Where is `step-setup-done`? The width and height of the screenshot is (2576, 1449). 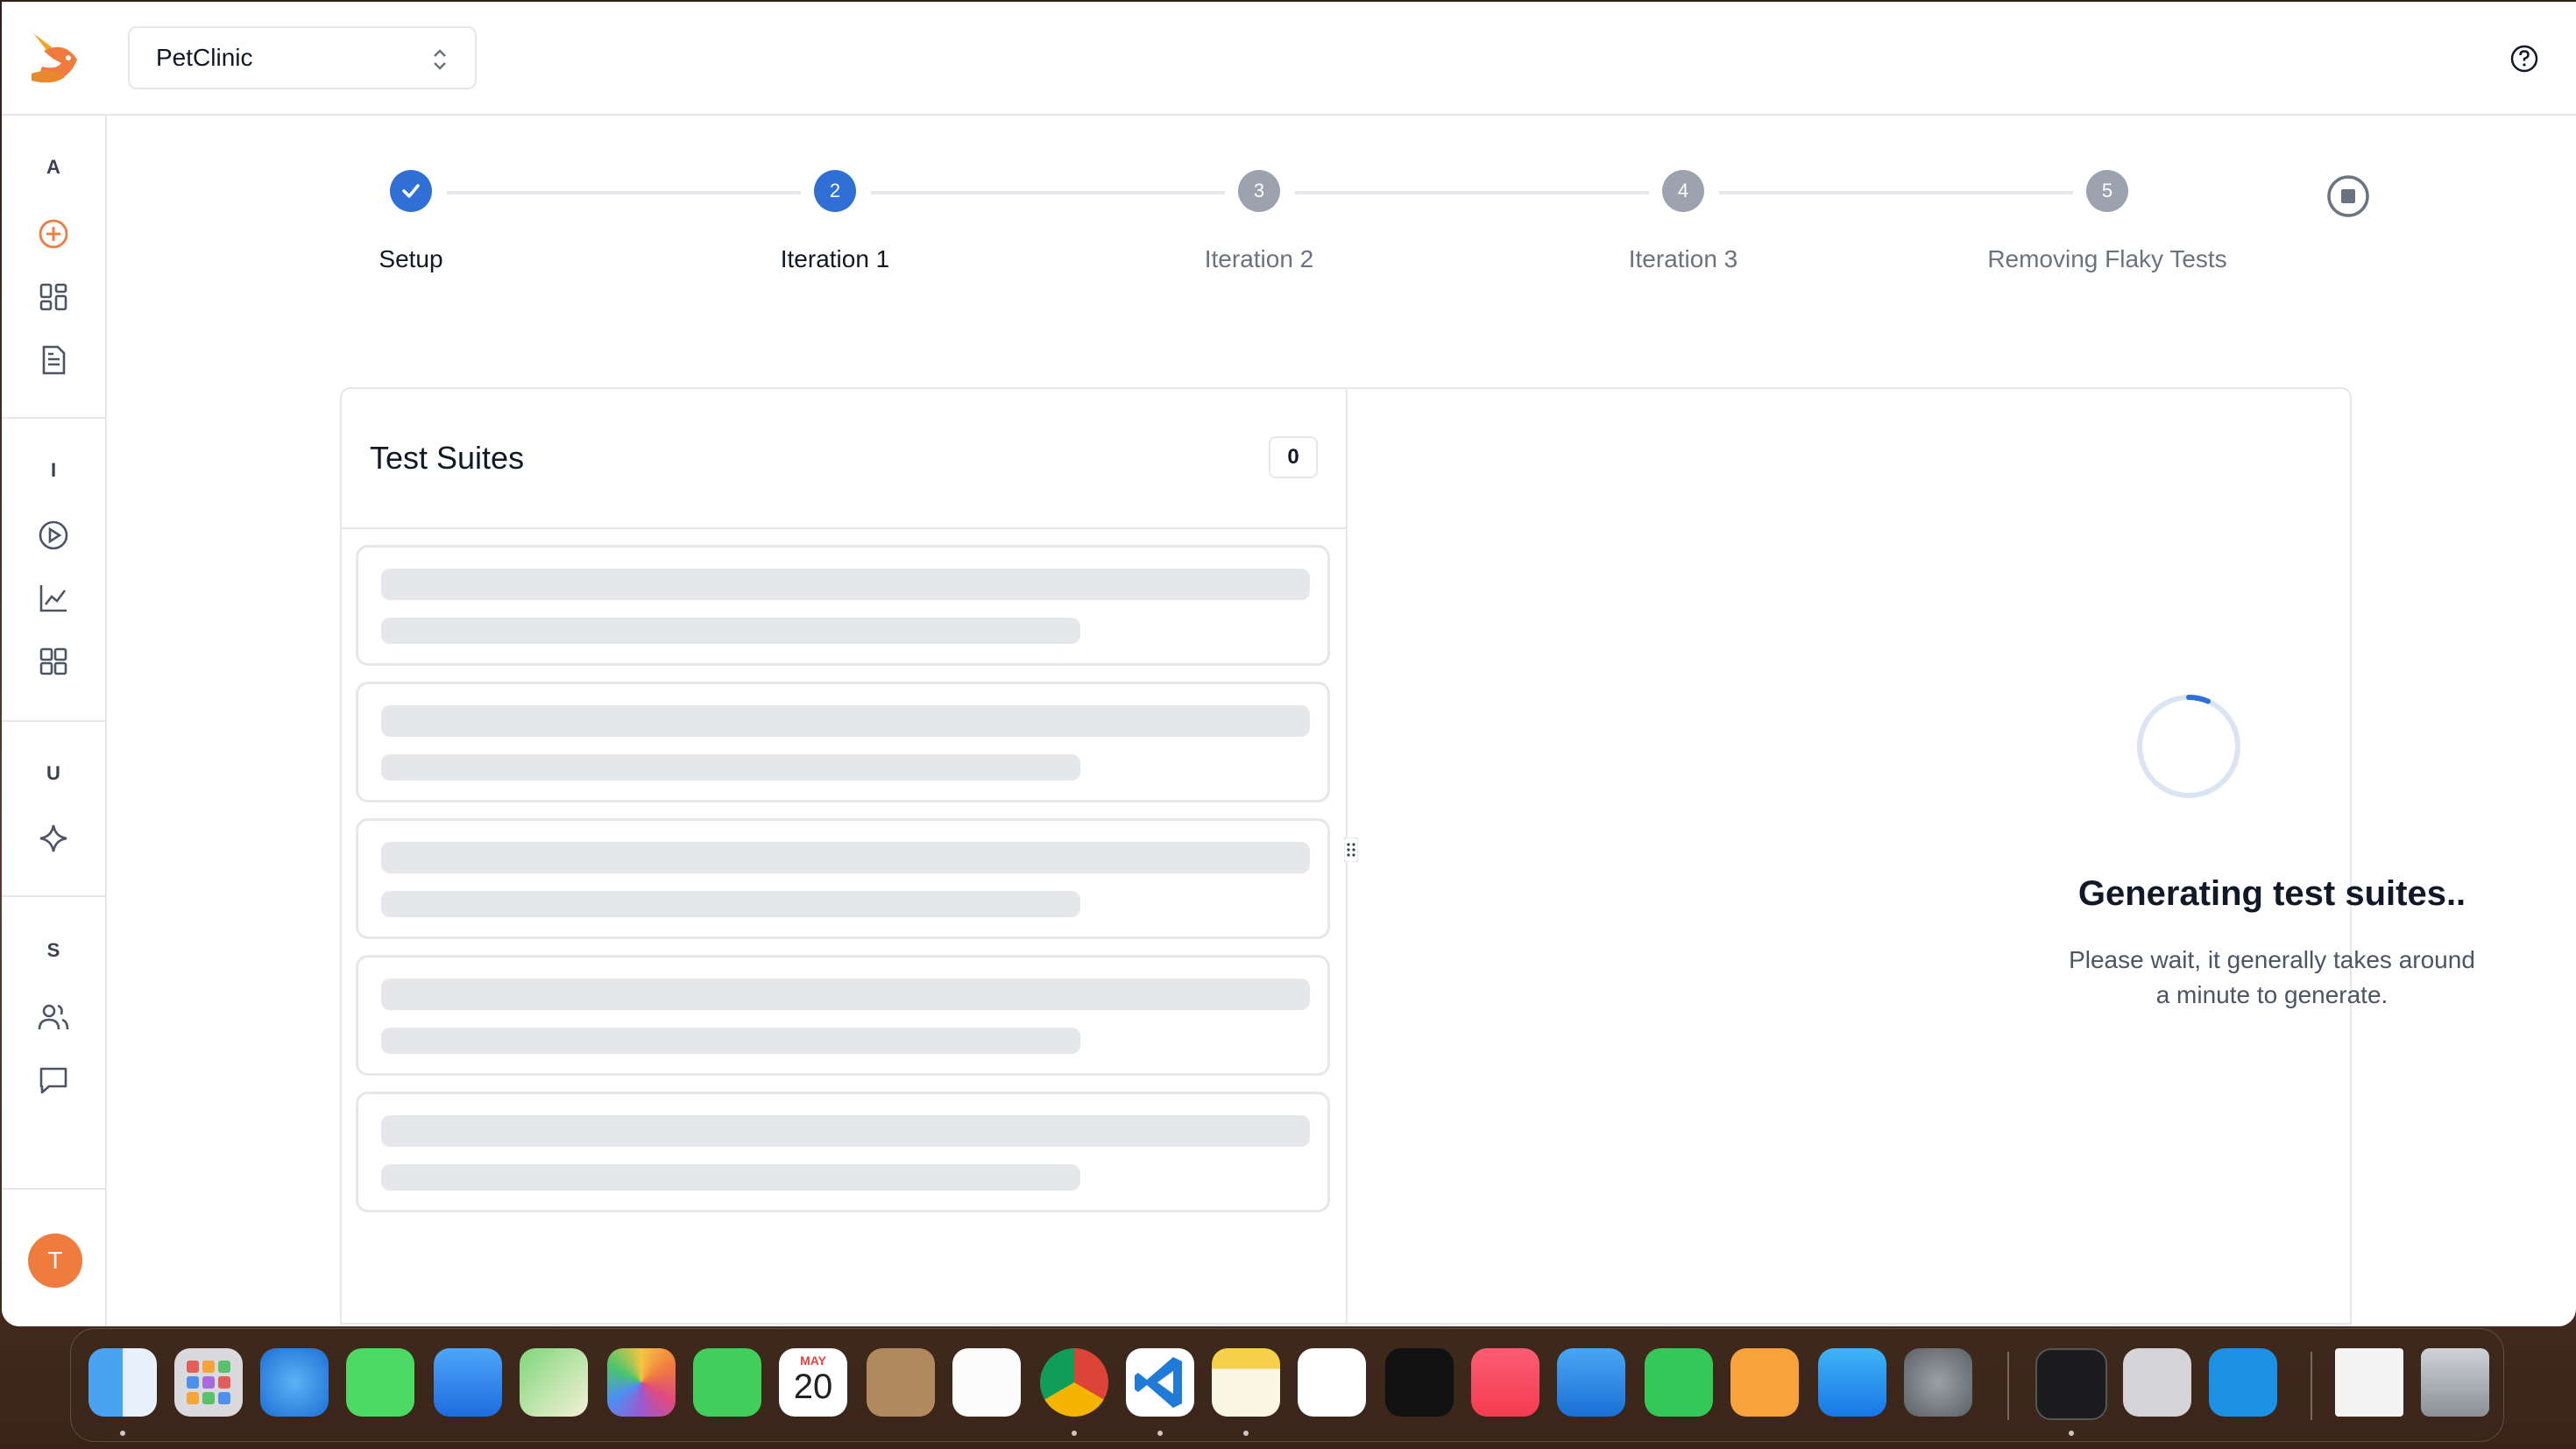
step-setup-done is located at coordinates (411, 191).